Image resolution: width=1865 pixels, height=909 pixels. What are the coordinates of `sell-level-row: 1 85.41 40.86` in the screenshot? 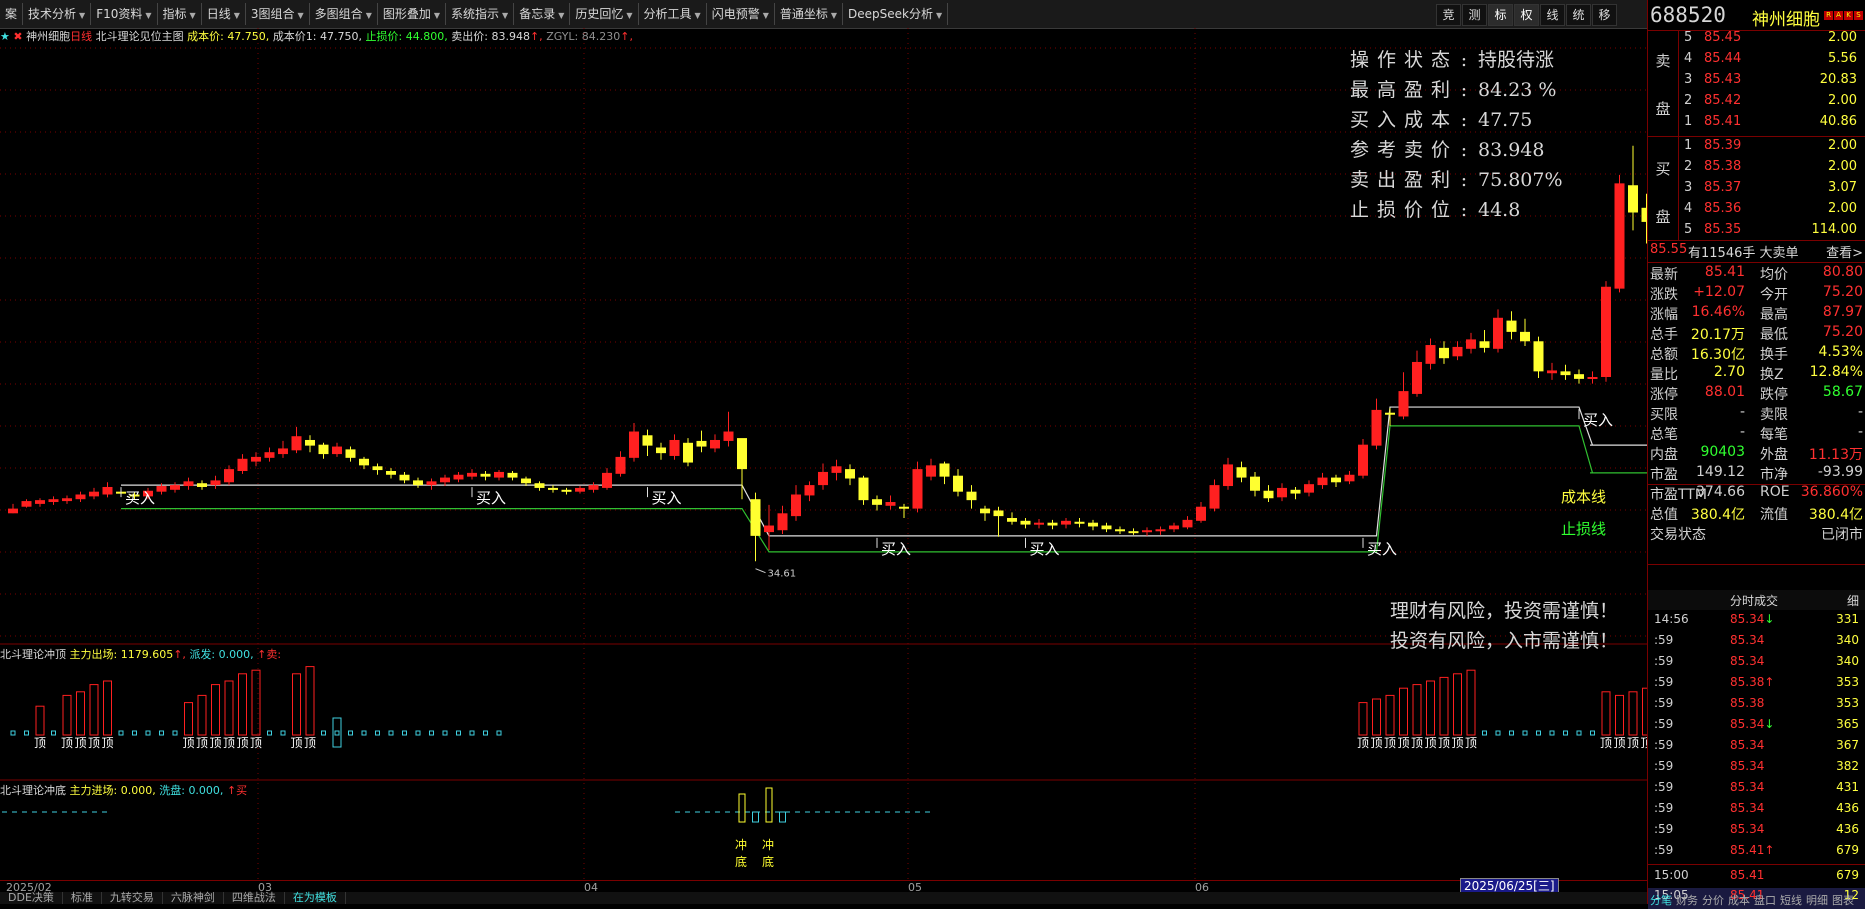 It's located at (1756, 124).